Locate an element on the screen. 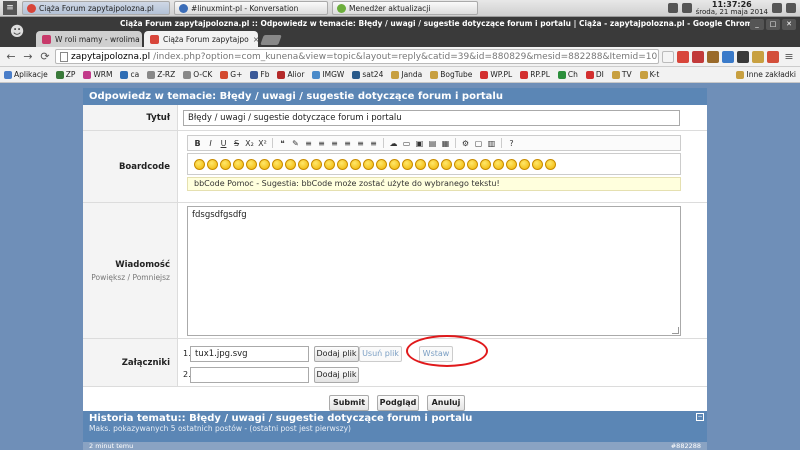 This screenshot has height=450, width=800. editor-tool-icon: X² is located at coordinates (262, 143).